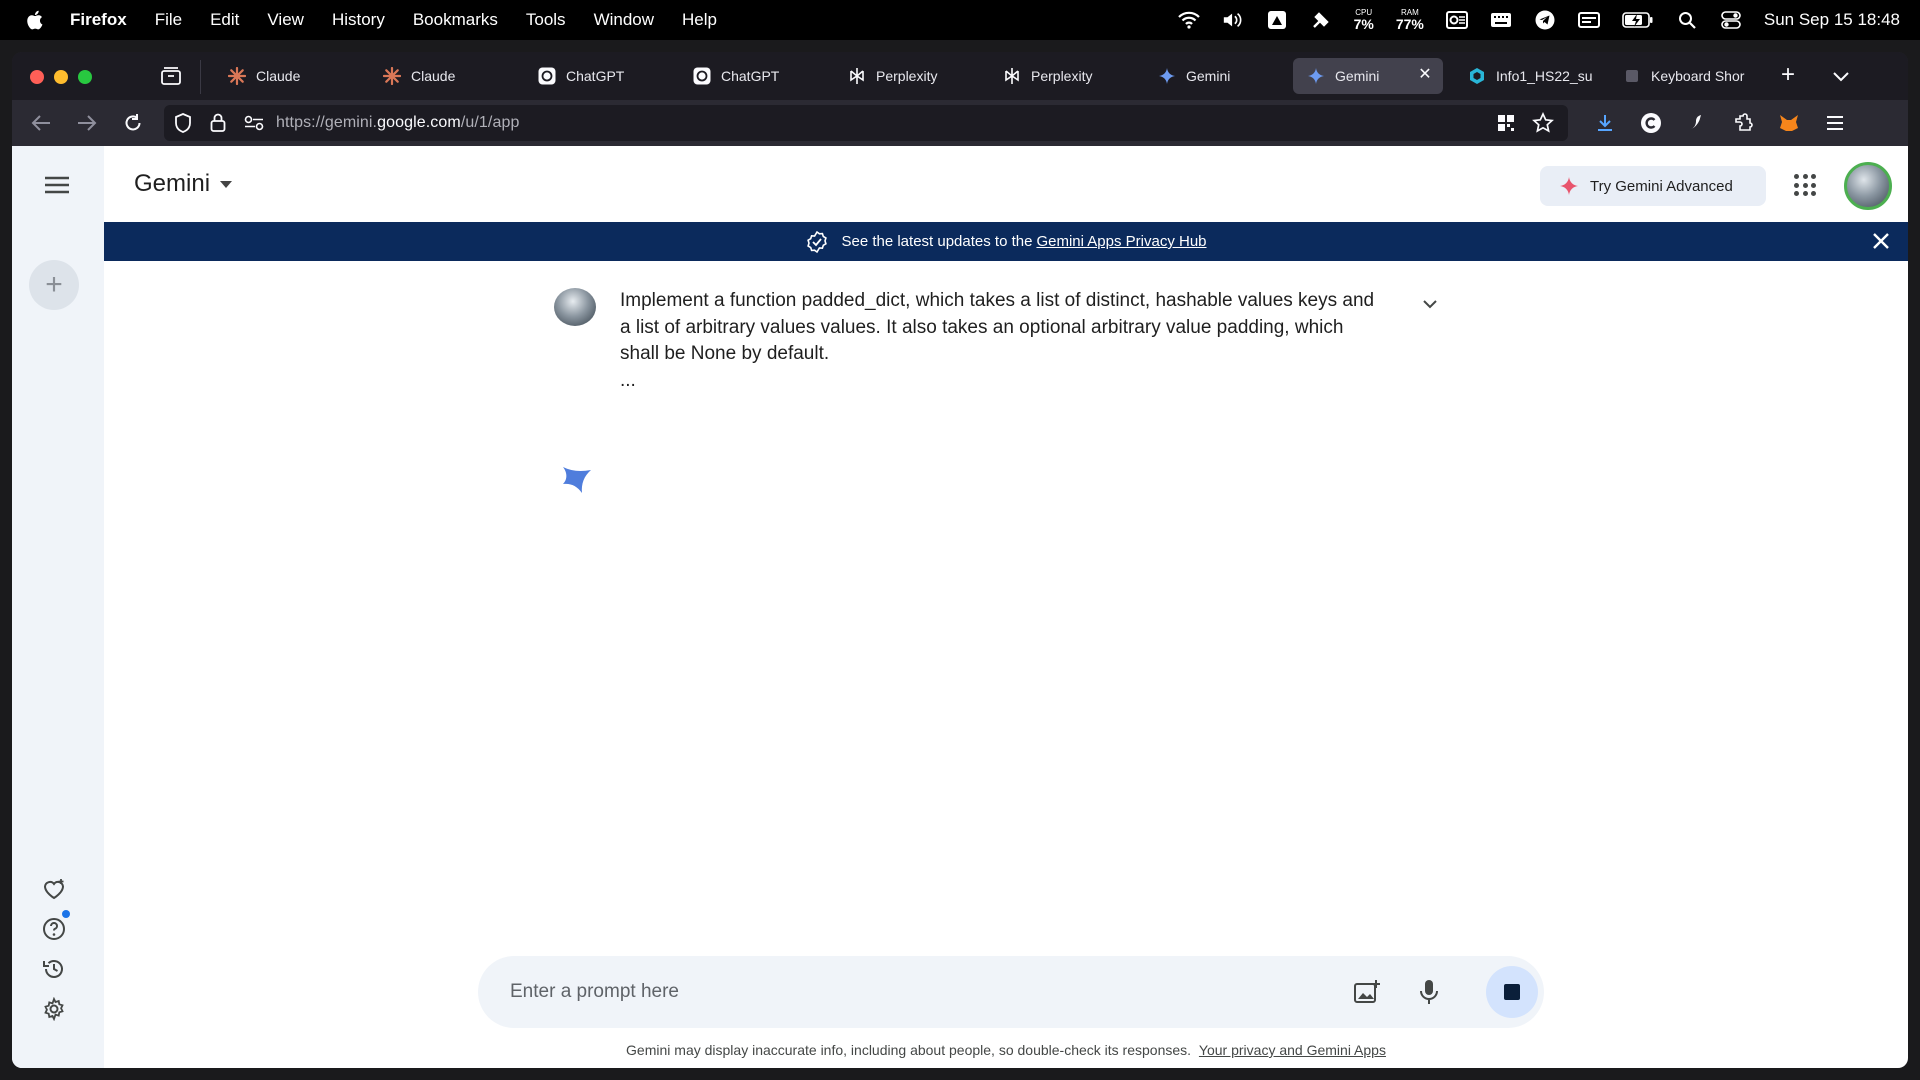 The height and width of the screenshot is (1080, 1920). I want to click on close-banner-icon, so click(1881, 241).